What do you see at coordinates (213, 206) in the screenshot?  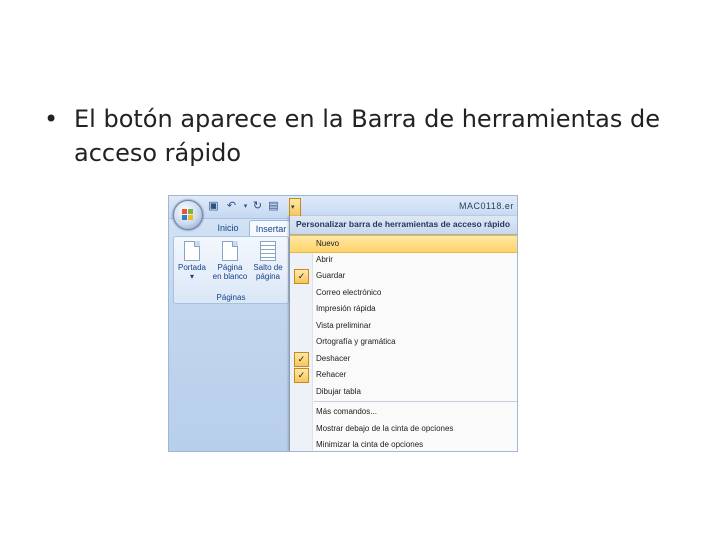 I see `save-icon: ▣` at bounding box center [213, 206].